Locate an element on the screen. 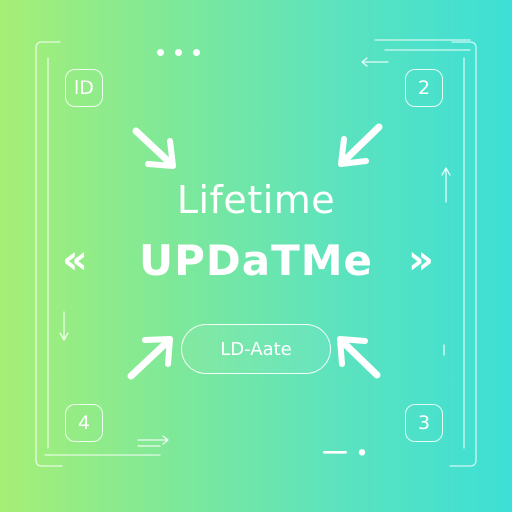 The image size is (512, 512). corner-badge-label: lD is located at coordinates (84, 88).